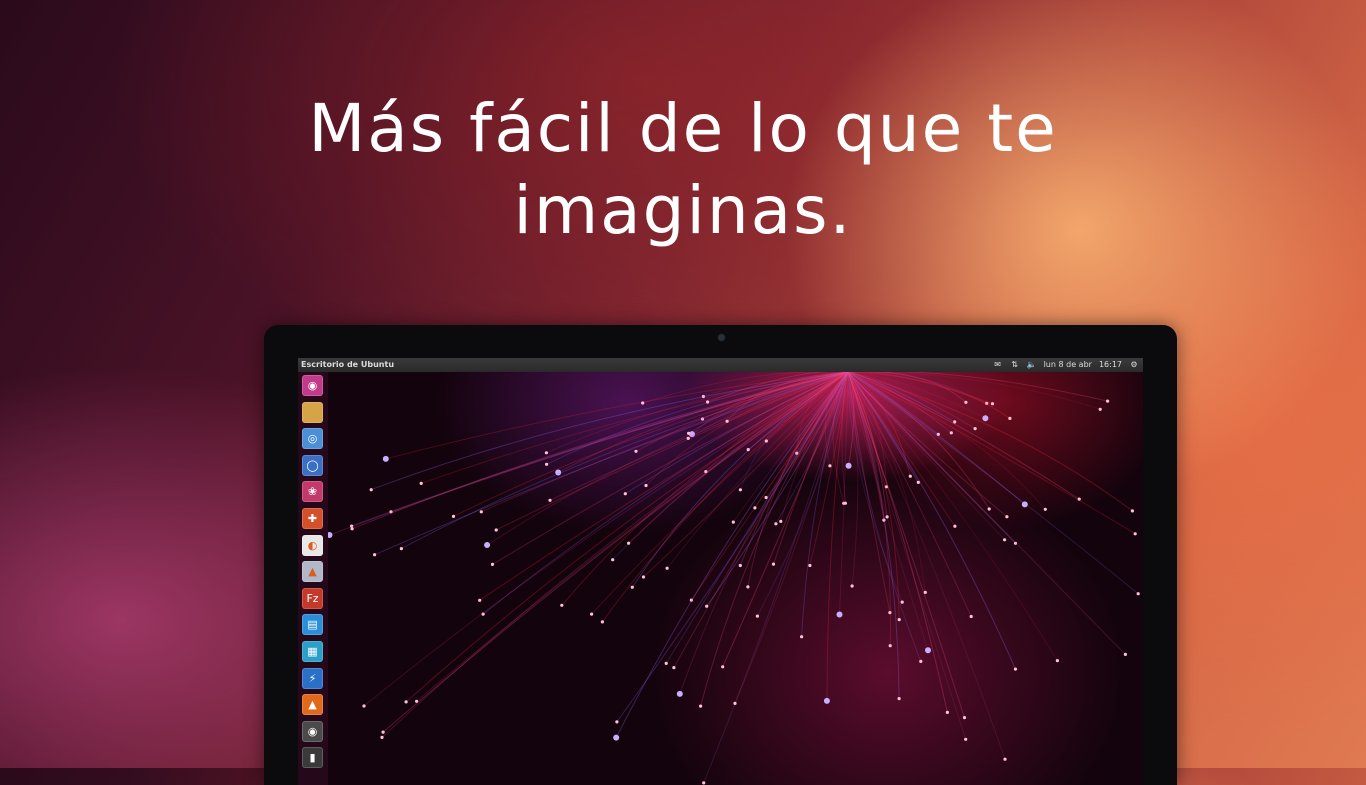  What do you see at coordinates (312, 412) in the screenshot?
I see `launcher-icon-files` at bounding box center [312, 412].